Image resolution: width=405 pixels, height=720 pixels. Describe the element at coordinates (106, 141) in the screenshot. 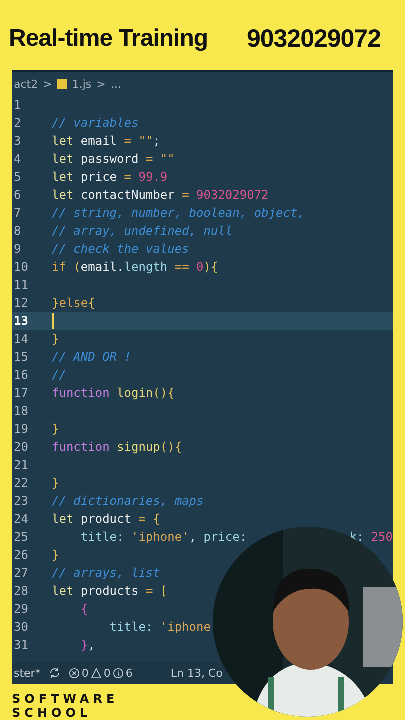

I see `code-text: let email = "";` at that location.